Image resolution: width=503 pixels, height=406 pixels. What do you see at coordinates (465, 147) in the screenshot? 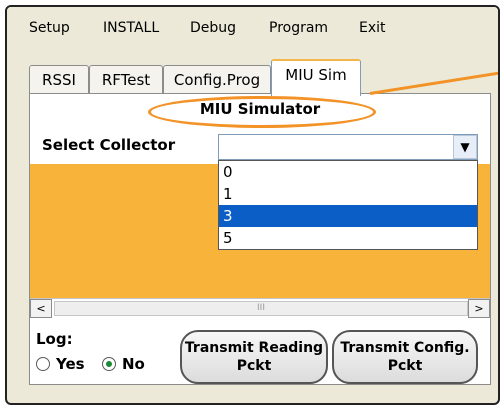
I see `chevron-down-icon: ▼` at bounding box center [465, 147].